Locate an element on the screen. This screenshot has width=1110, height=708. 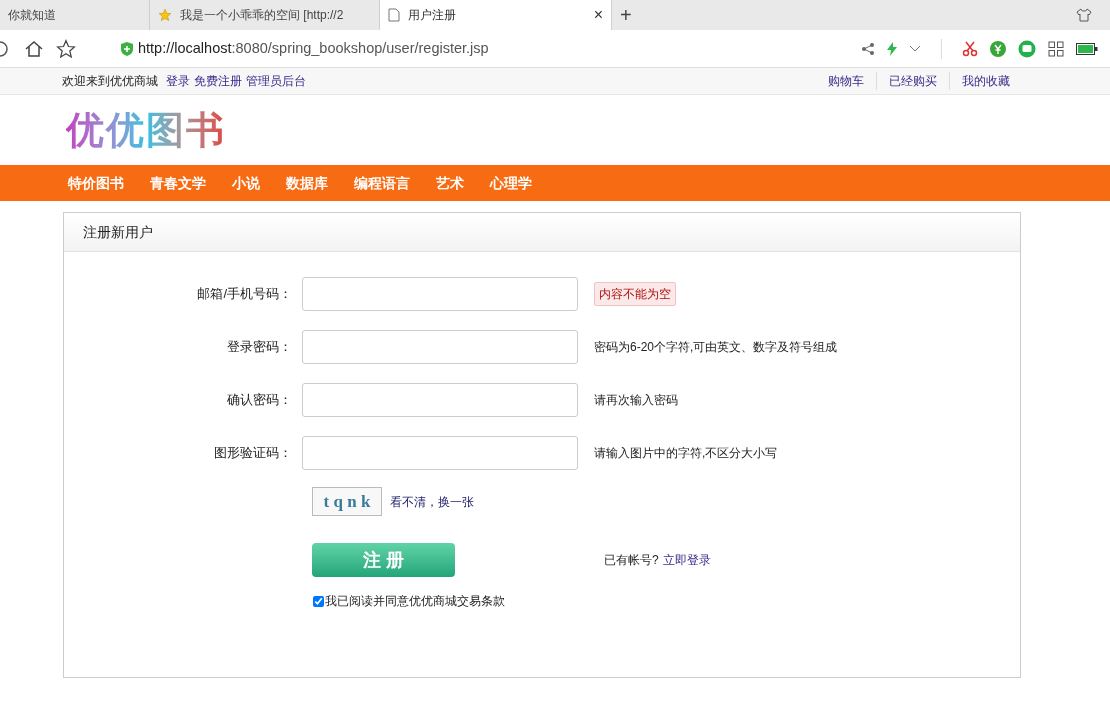
grid-icon is located at coordinates (1056, 48).